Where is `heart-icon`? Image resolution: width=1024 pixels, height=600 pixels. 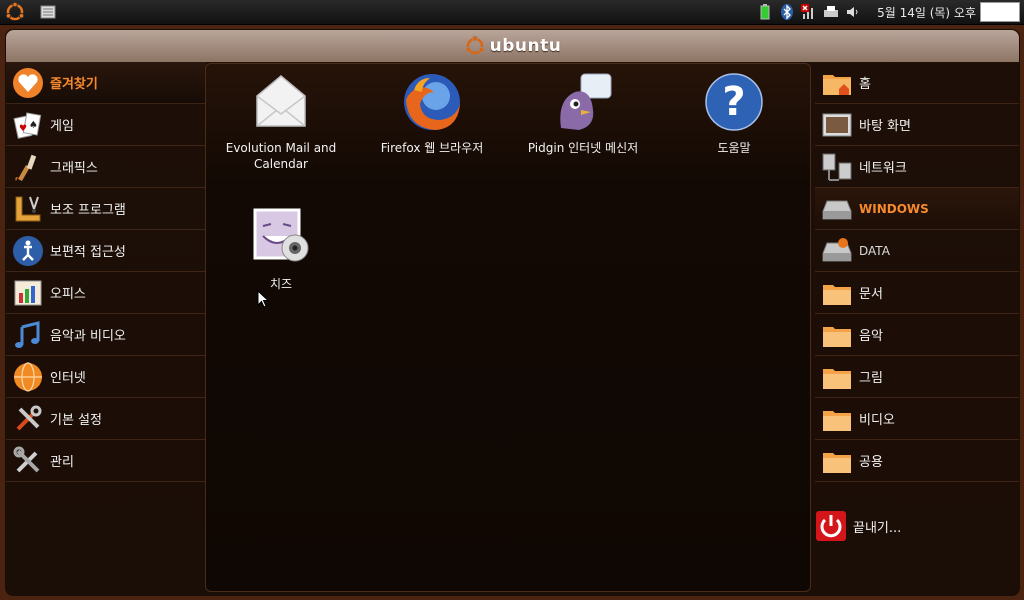
heart-icon is located at coordinates (28, 82).